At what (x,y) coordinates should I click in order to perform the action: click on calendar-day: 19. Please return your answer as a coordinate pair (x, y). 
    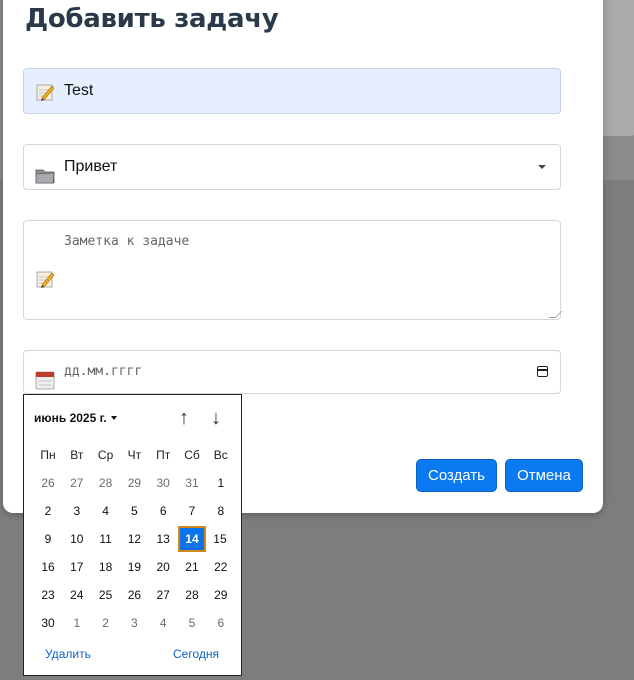
    Looking at the image, I should click on (134, 571).